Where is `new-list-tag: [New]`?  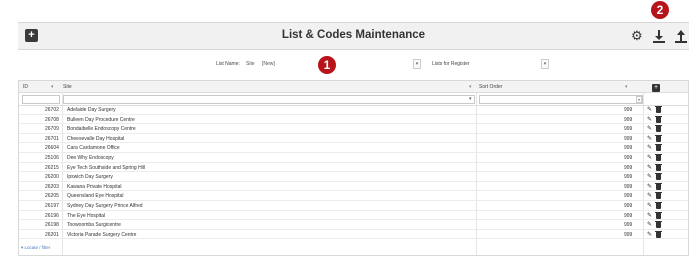
new-list-tag: [New] is located at coordinates (268, 64).